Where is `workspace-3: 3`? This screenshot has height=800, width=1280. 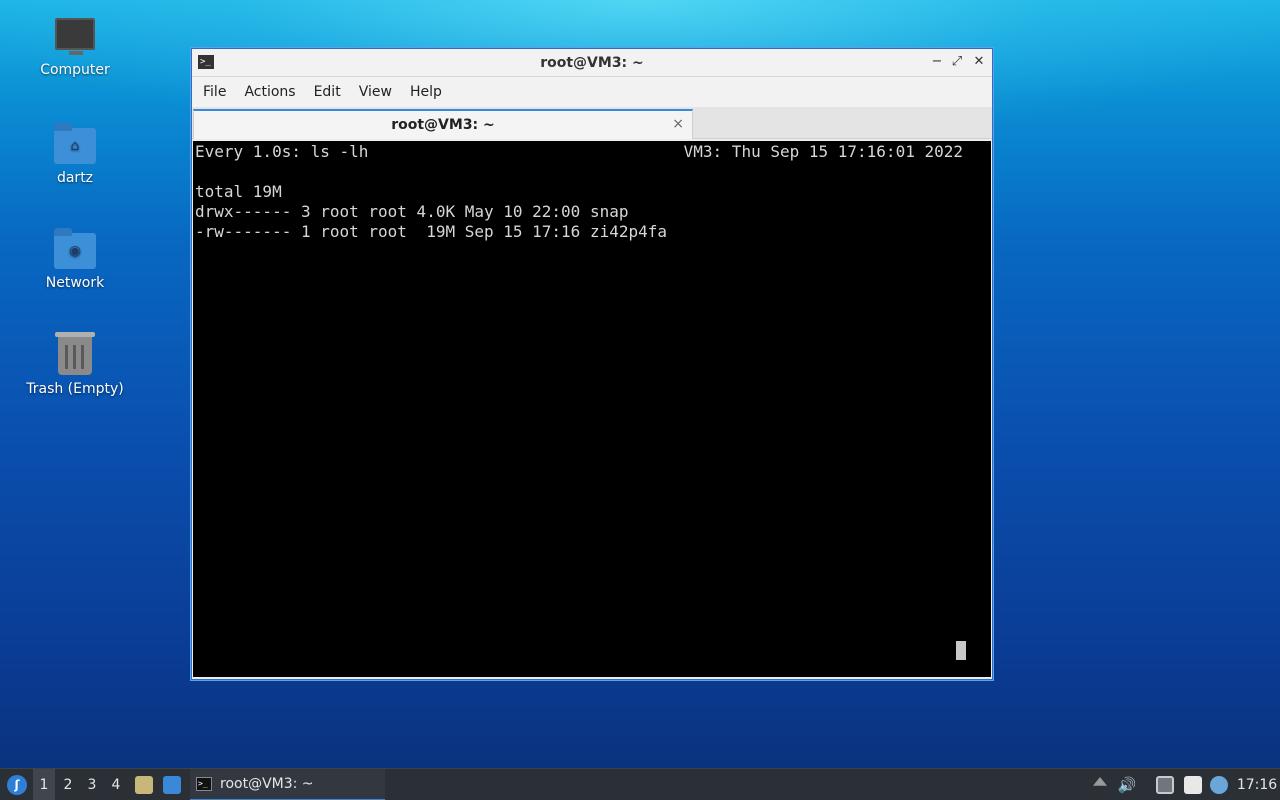
workspace-3: 3 is located at coordinates (92, 784).